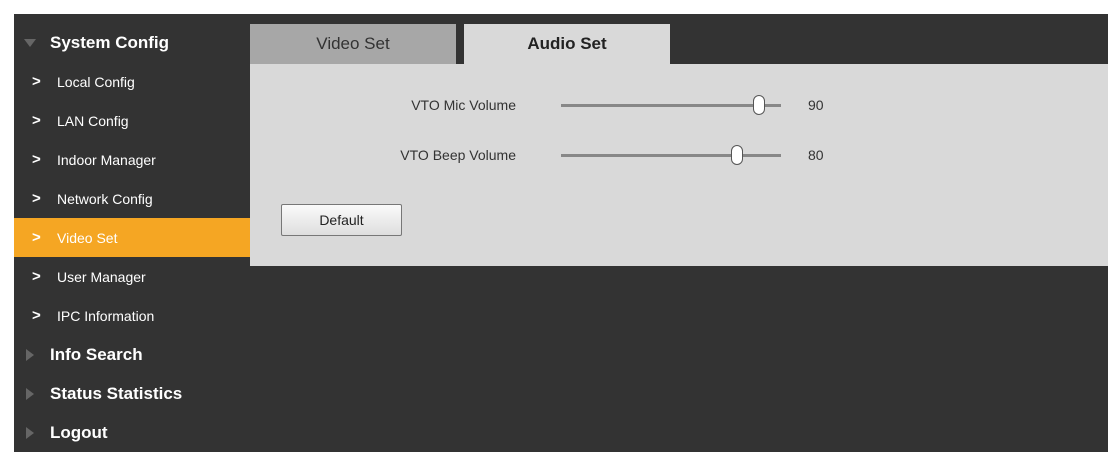 The height and width of the screenshot is (452, 1108). Describe the element at coordinates (96, 81) in the screenshot. I see `sidebar-item-label: Local Config` at that location.